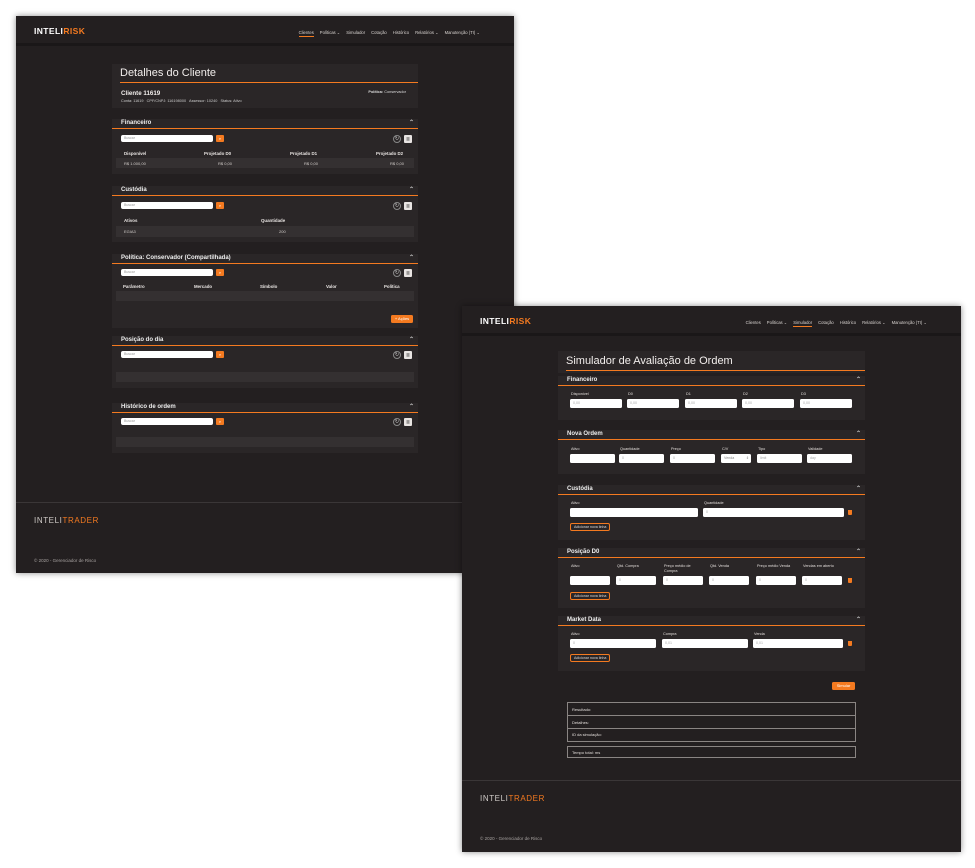 The height and width of the screenshot is (868, 975). What do you see at coordinates (822, 580) in the screenshot?
I see `vendas-aberto-input: 0` at bounding box center [822, 580].